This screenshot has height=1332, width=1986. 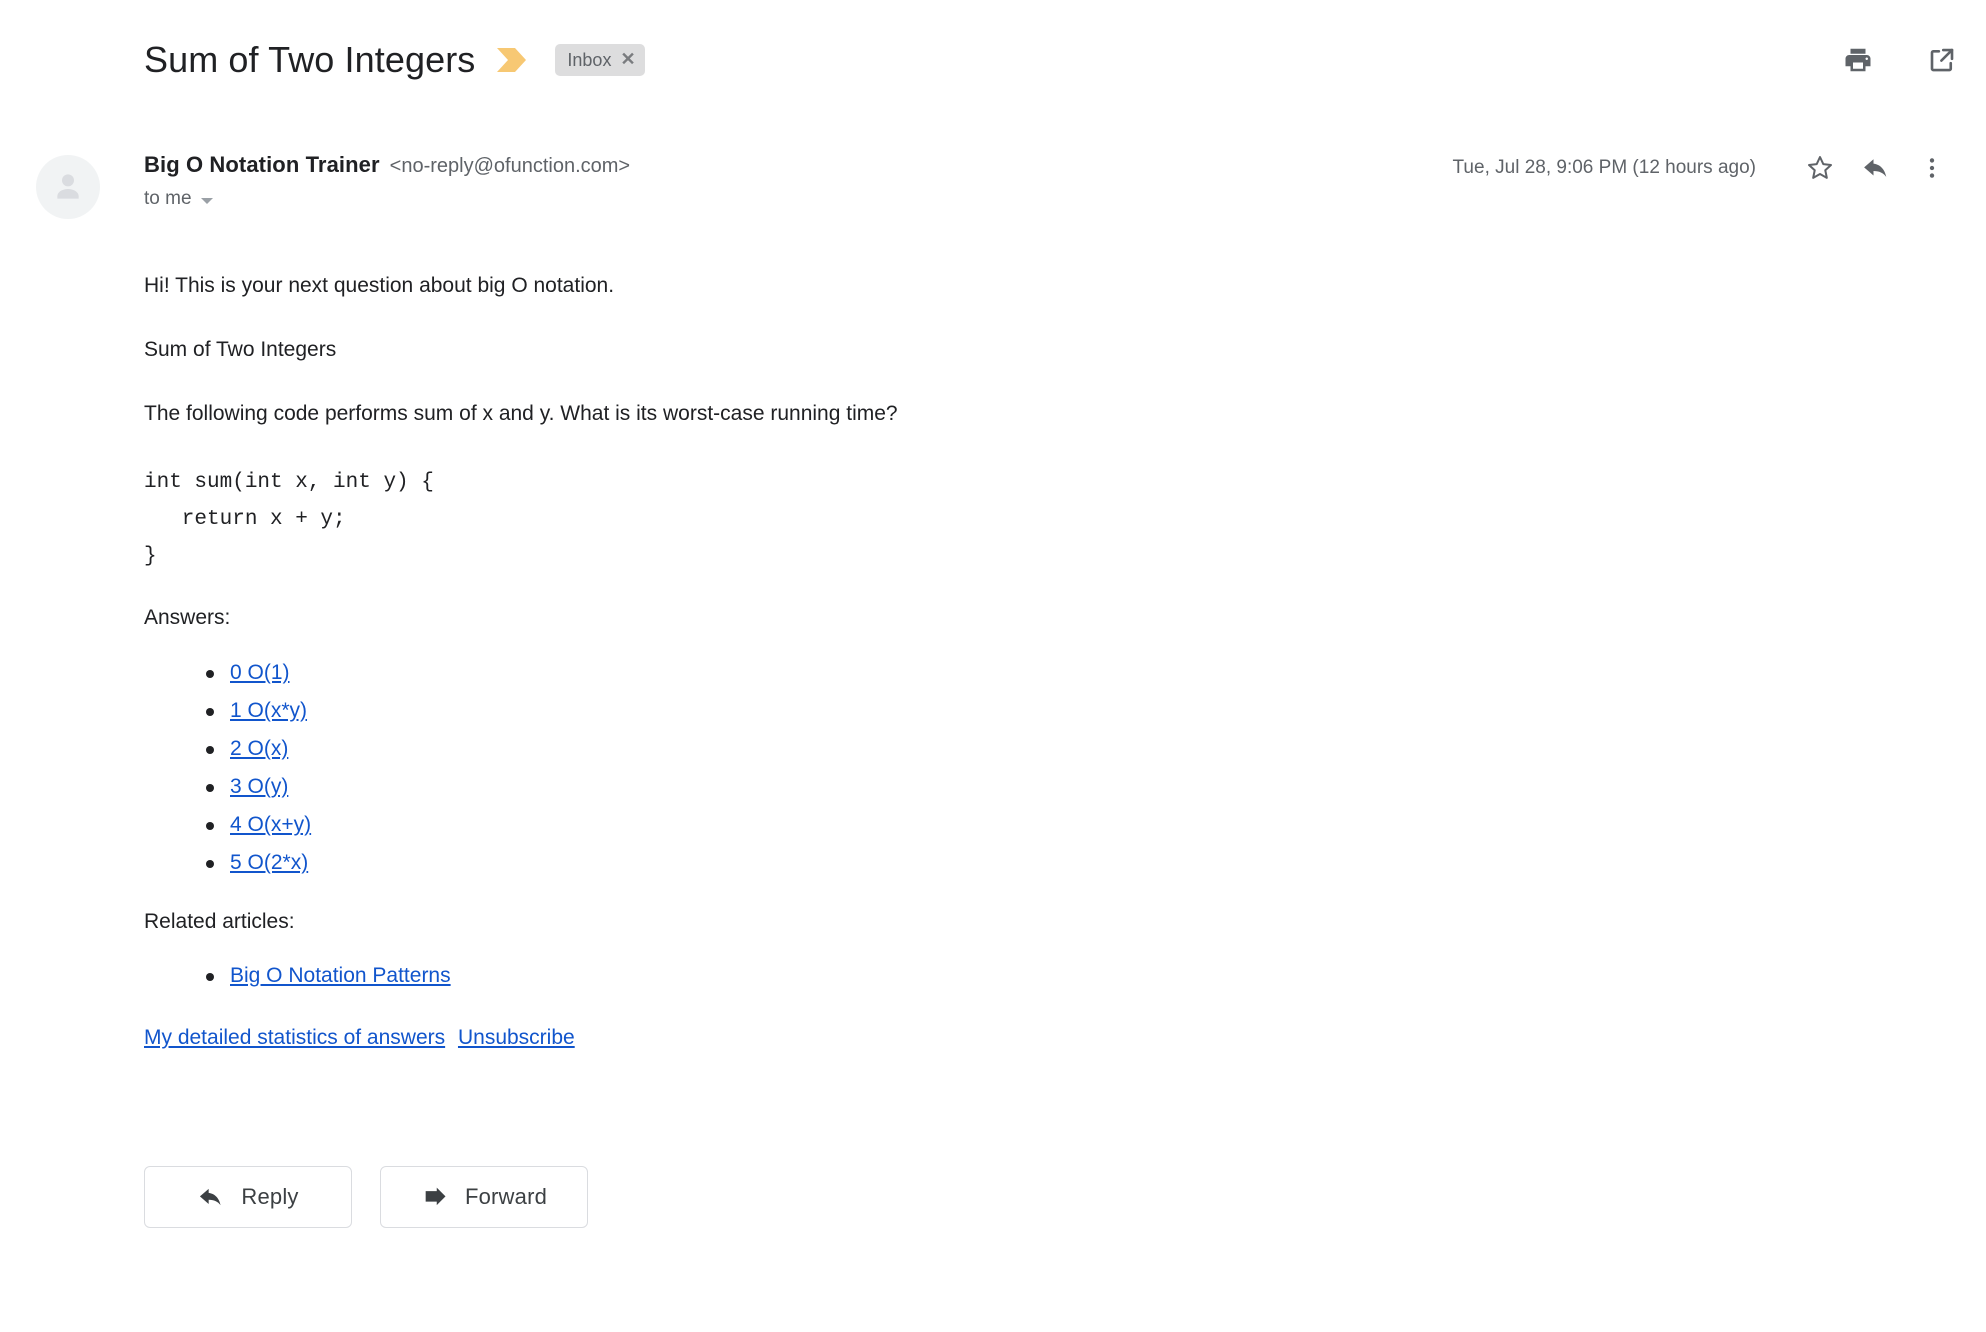 What do you see at coordinates (268, 710) in the screenshot?
I see `answer-link-1: 1 O(x*y)` at bounding box center [268, 710].